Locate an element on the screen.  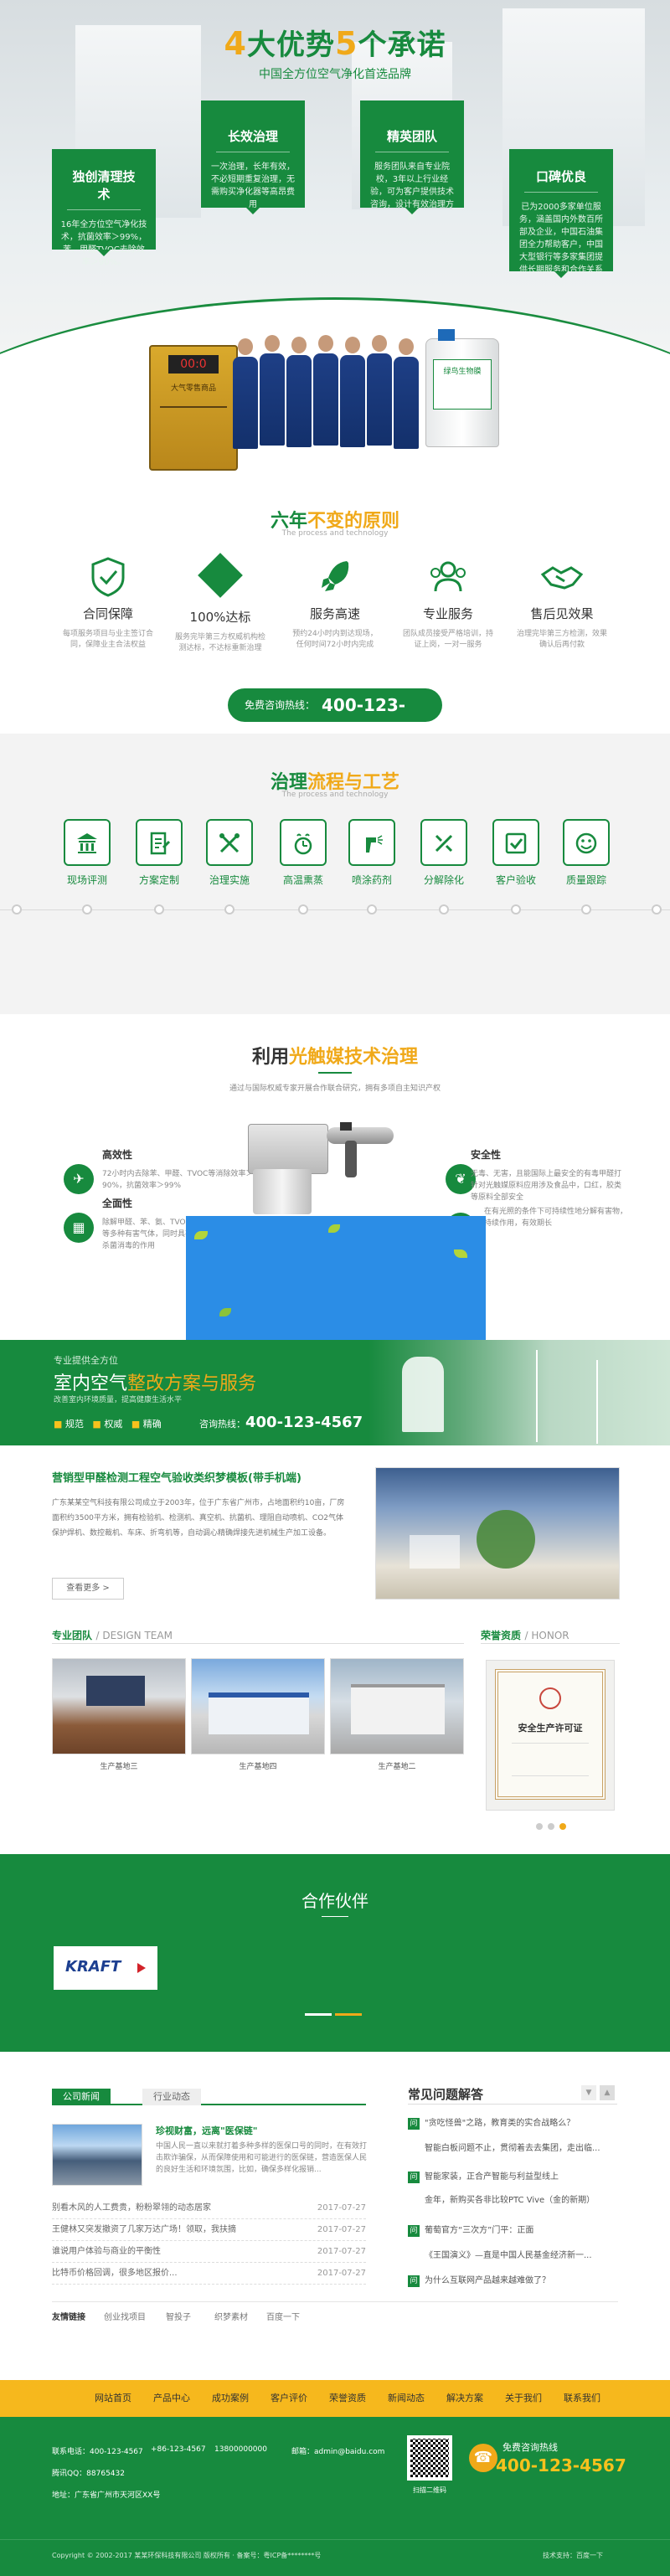
principle-title: 售后见效果 is located at coordinates (562, 613).